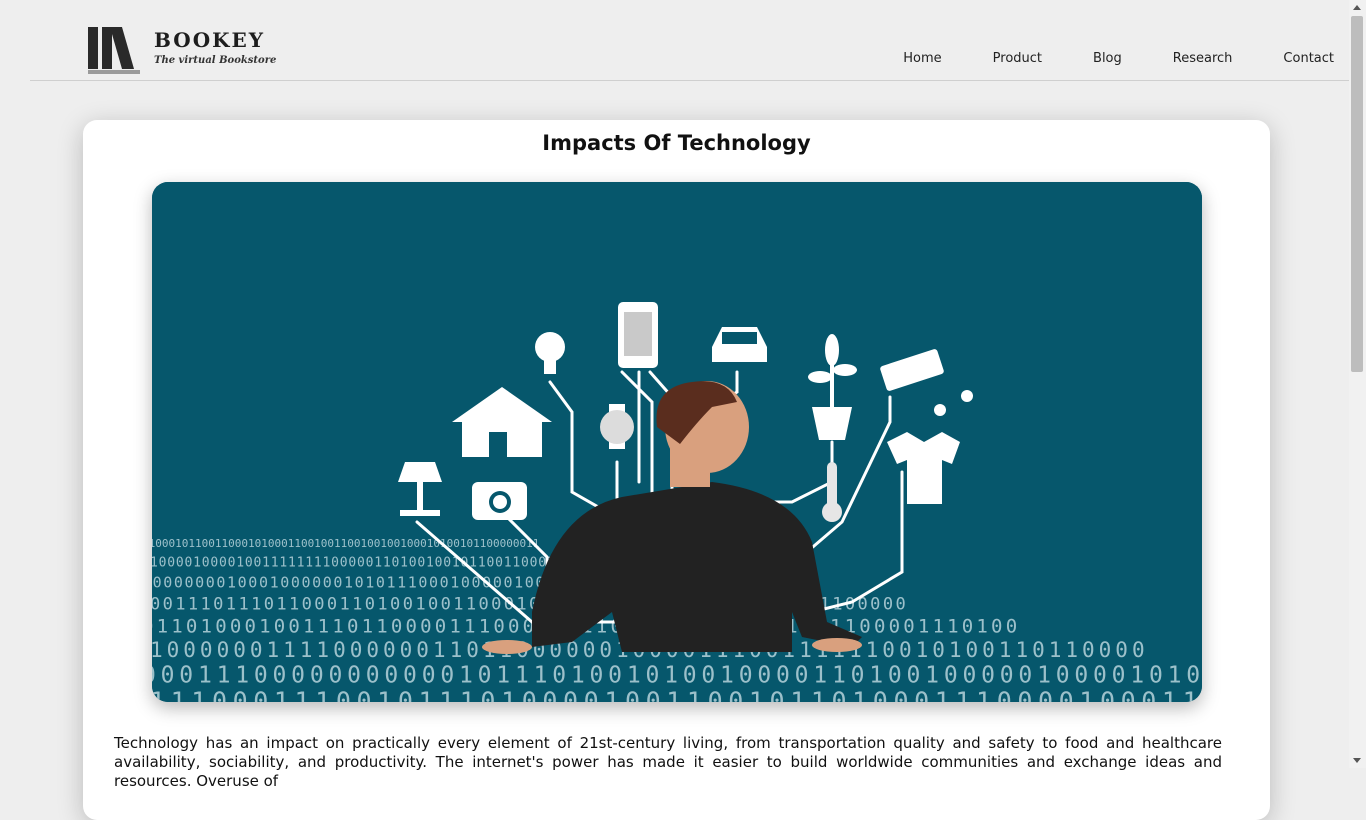 This screenshot has width=1366, height=820. I want to click on scroll-down-arrow-icon, so click(1357, 760).